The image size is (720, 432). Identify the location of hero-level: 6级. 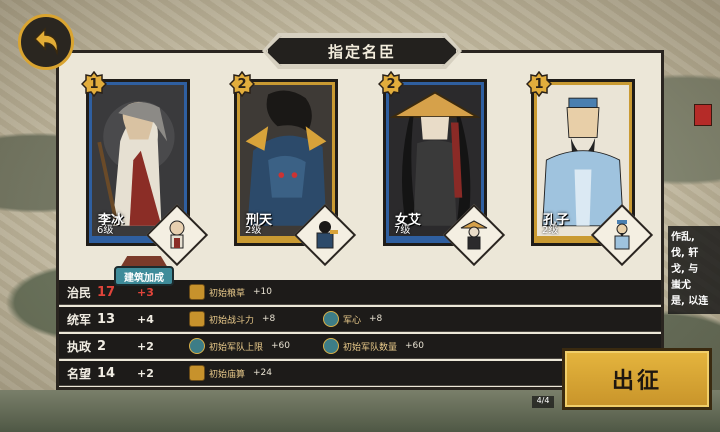
(105, 230).